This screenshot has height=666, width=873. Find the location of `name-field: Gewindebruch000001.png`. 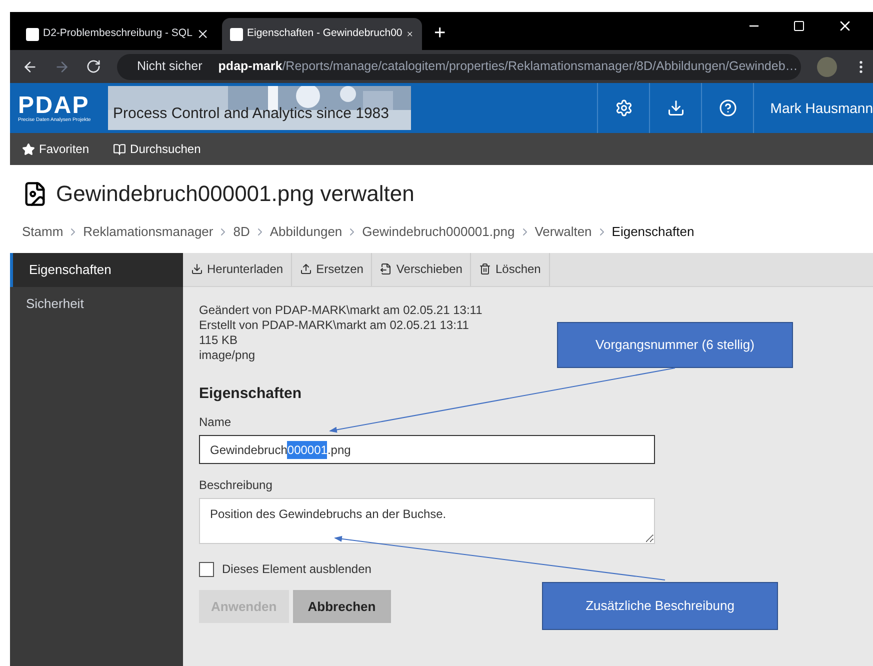

name-field: Gewindebruch000001.png is located at coordinates (427, 449).